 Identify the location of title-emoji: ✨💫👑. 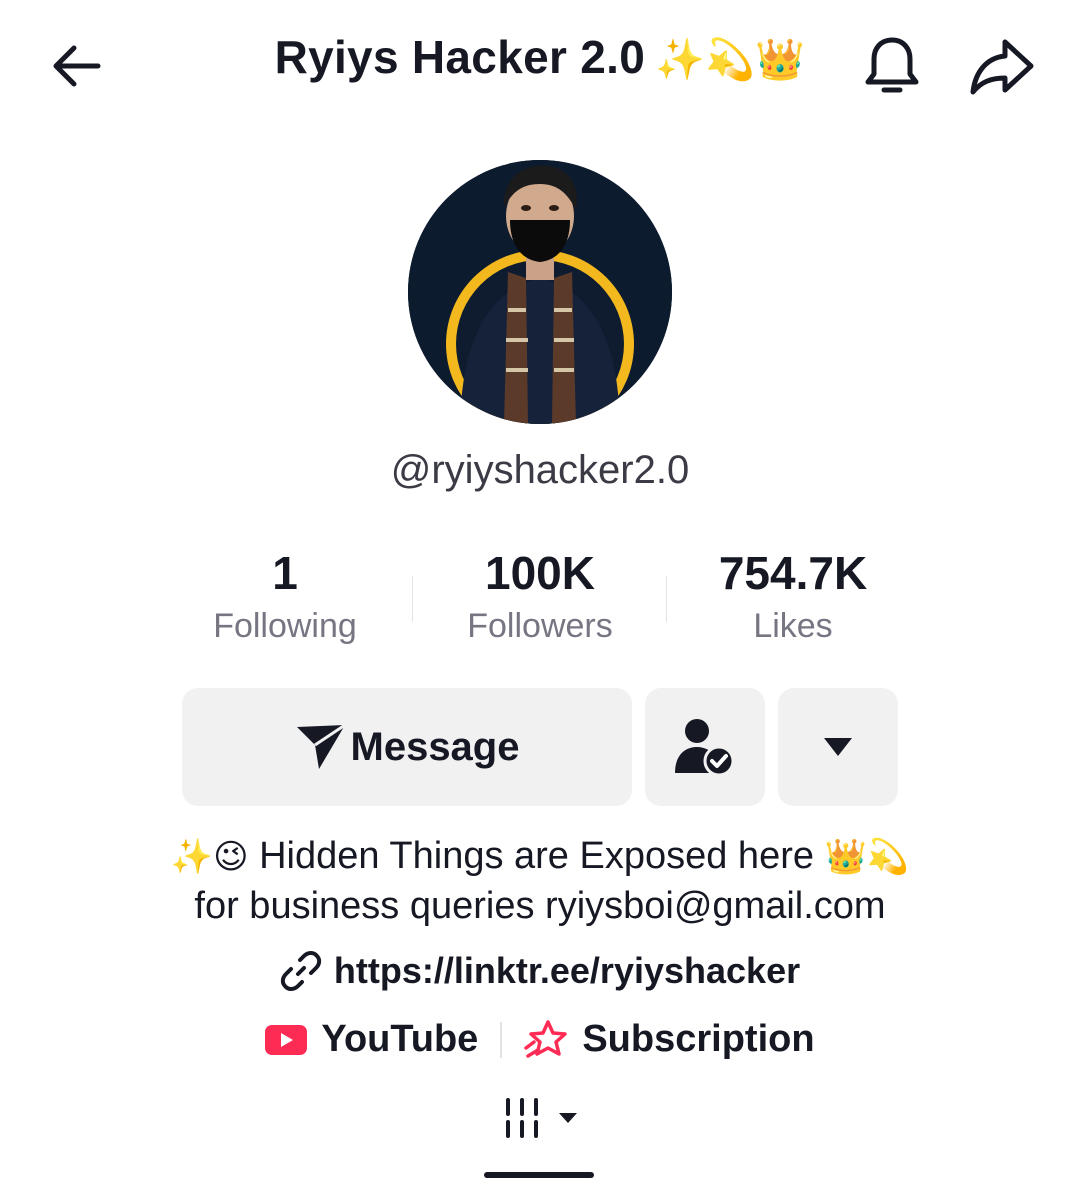
(730, 60).